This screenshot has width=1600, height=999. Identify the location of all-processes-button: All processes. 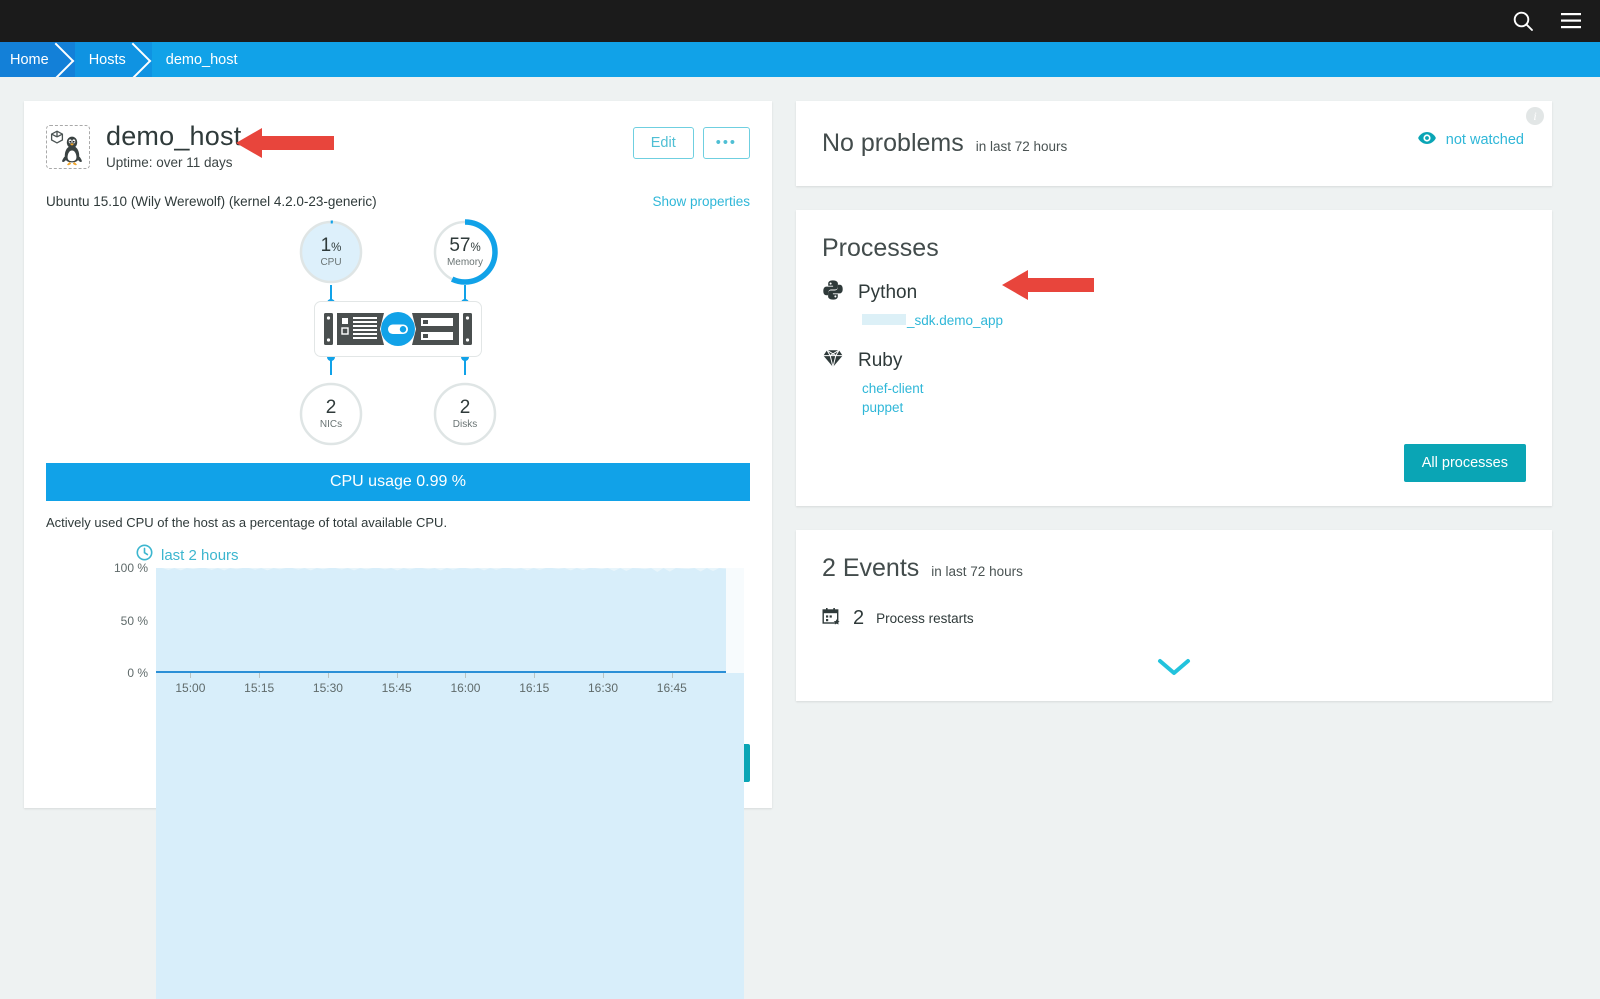
(1464, 462).